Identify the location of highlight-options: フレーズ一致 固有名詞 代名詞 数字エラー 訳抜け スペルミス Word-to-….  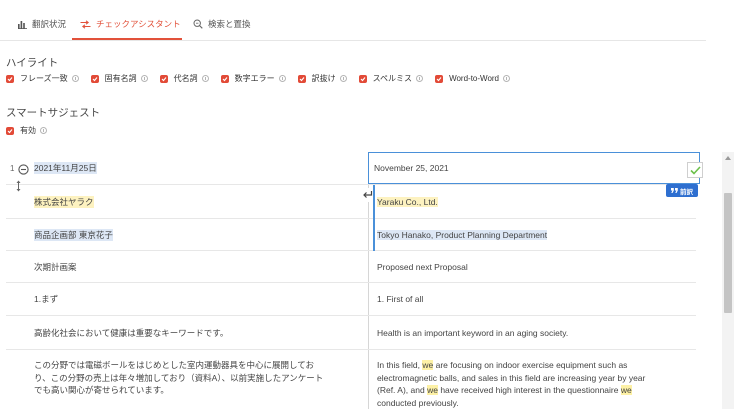
(264, 78).